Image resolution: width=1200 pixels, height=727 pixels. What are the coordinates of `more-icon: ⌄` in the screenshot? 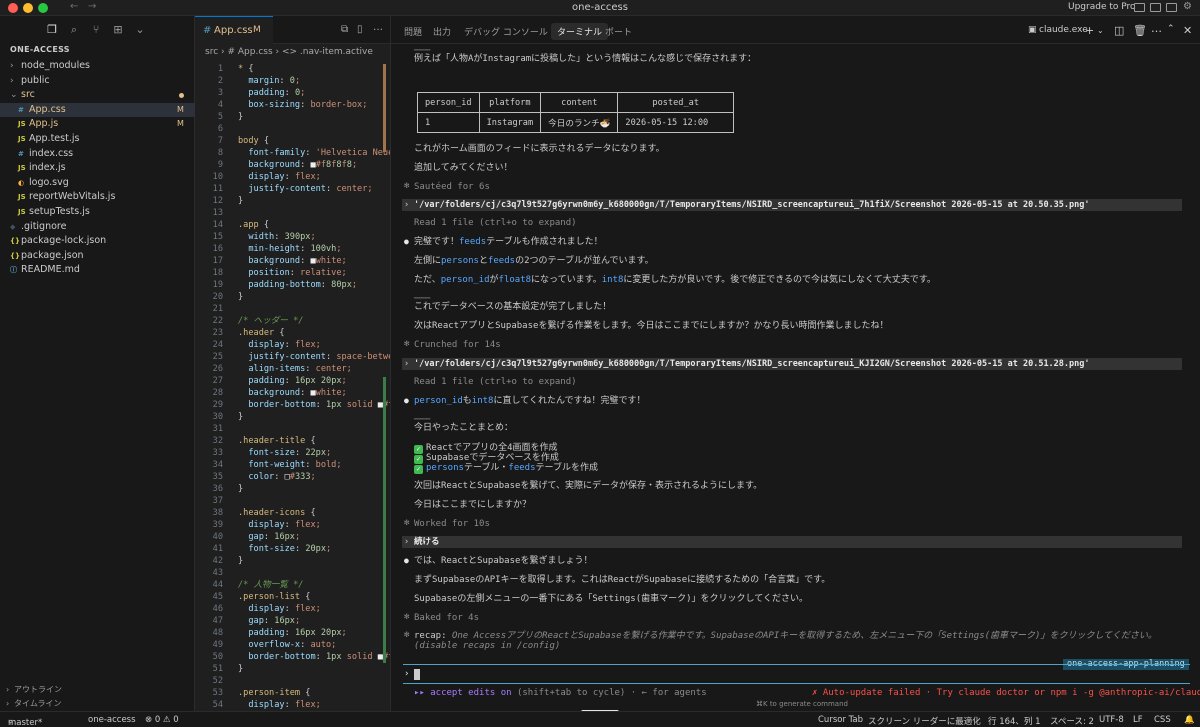 It's located at (140, 30).